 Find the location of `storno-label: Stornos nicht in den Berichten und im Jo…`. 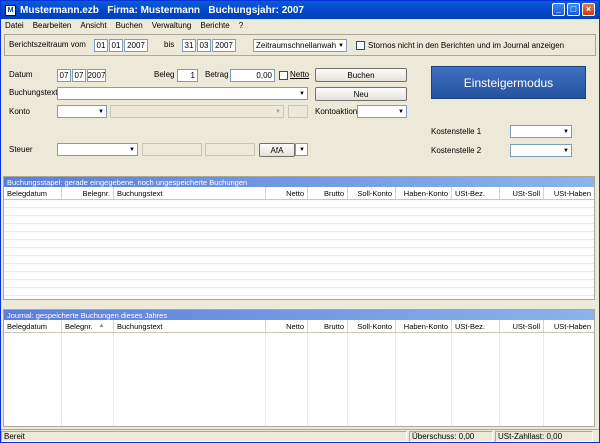

storno-label: Stornos nicht in den Berichten und im Jo… is located at coordinates (466, 45).